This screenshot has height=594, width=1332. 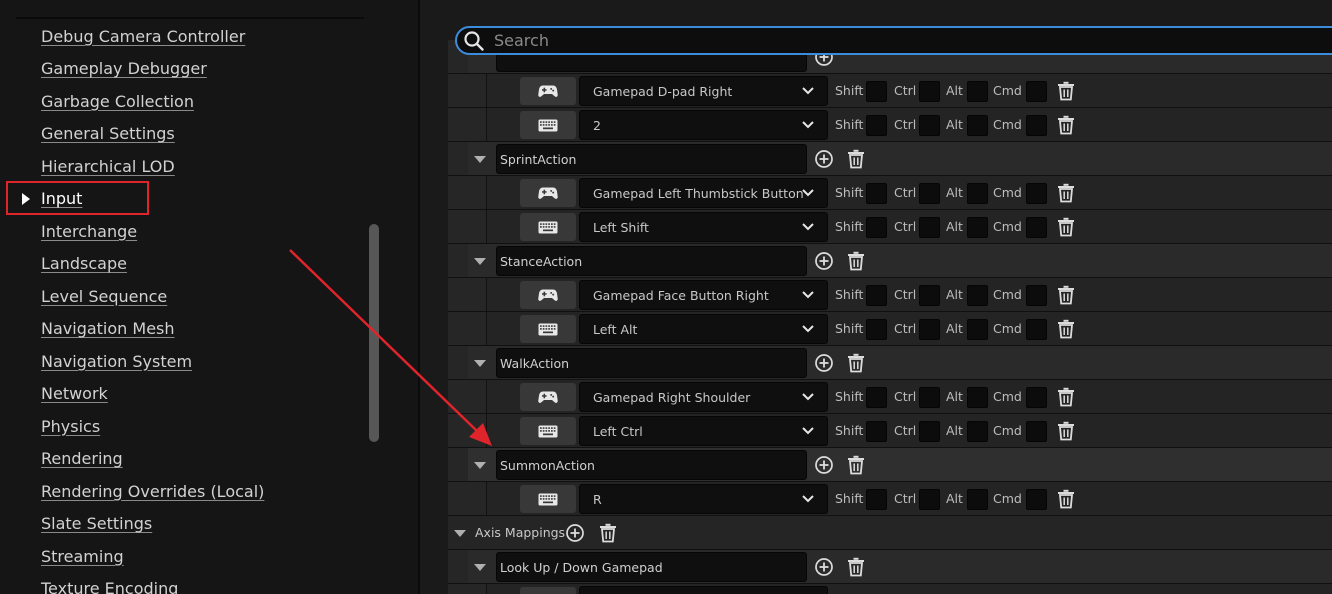 What do you see at coordinates (200, 459) in the screenshot?
I see `settings-item-rendering: Rendering` at bounding box center [200, 459].